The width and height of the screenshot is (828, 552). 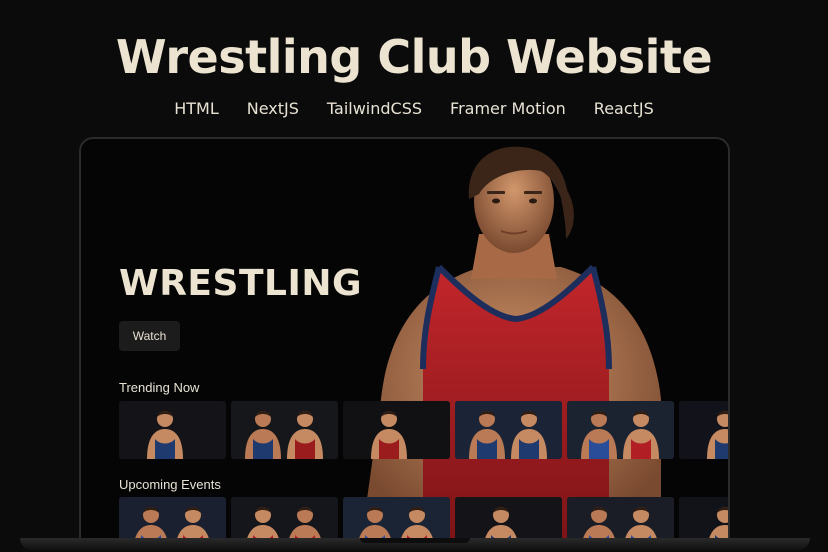 I want to click on trending-thumbnails, so click(x=423, y=430).